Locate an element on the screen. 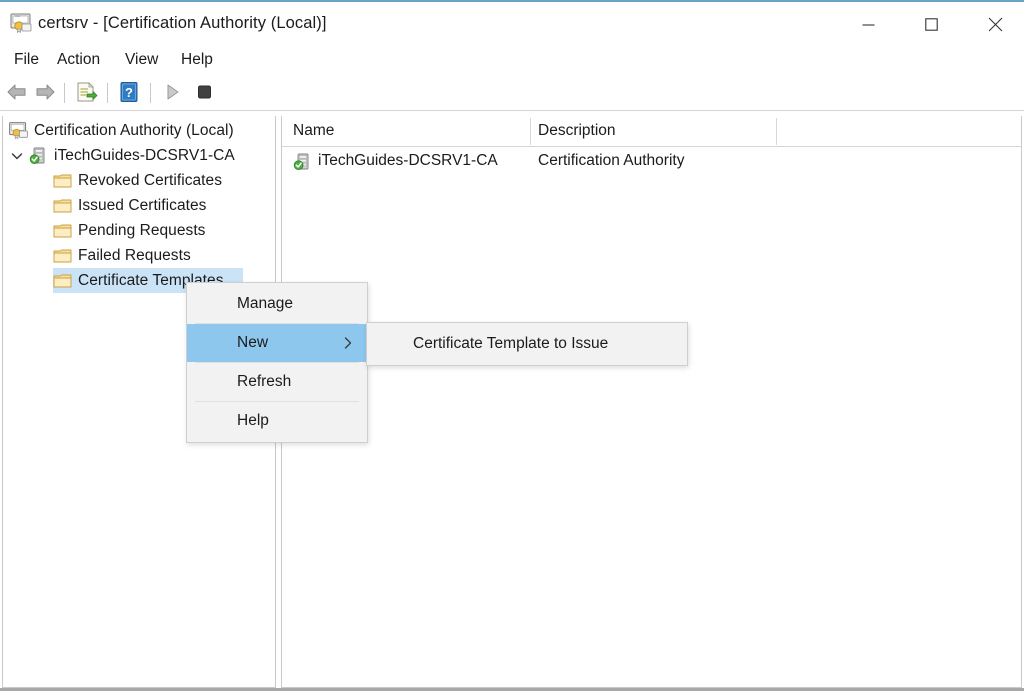 This screenshot has width=1024, height=694. window-bottom-border is located at coordinates (512, 689).